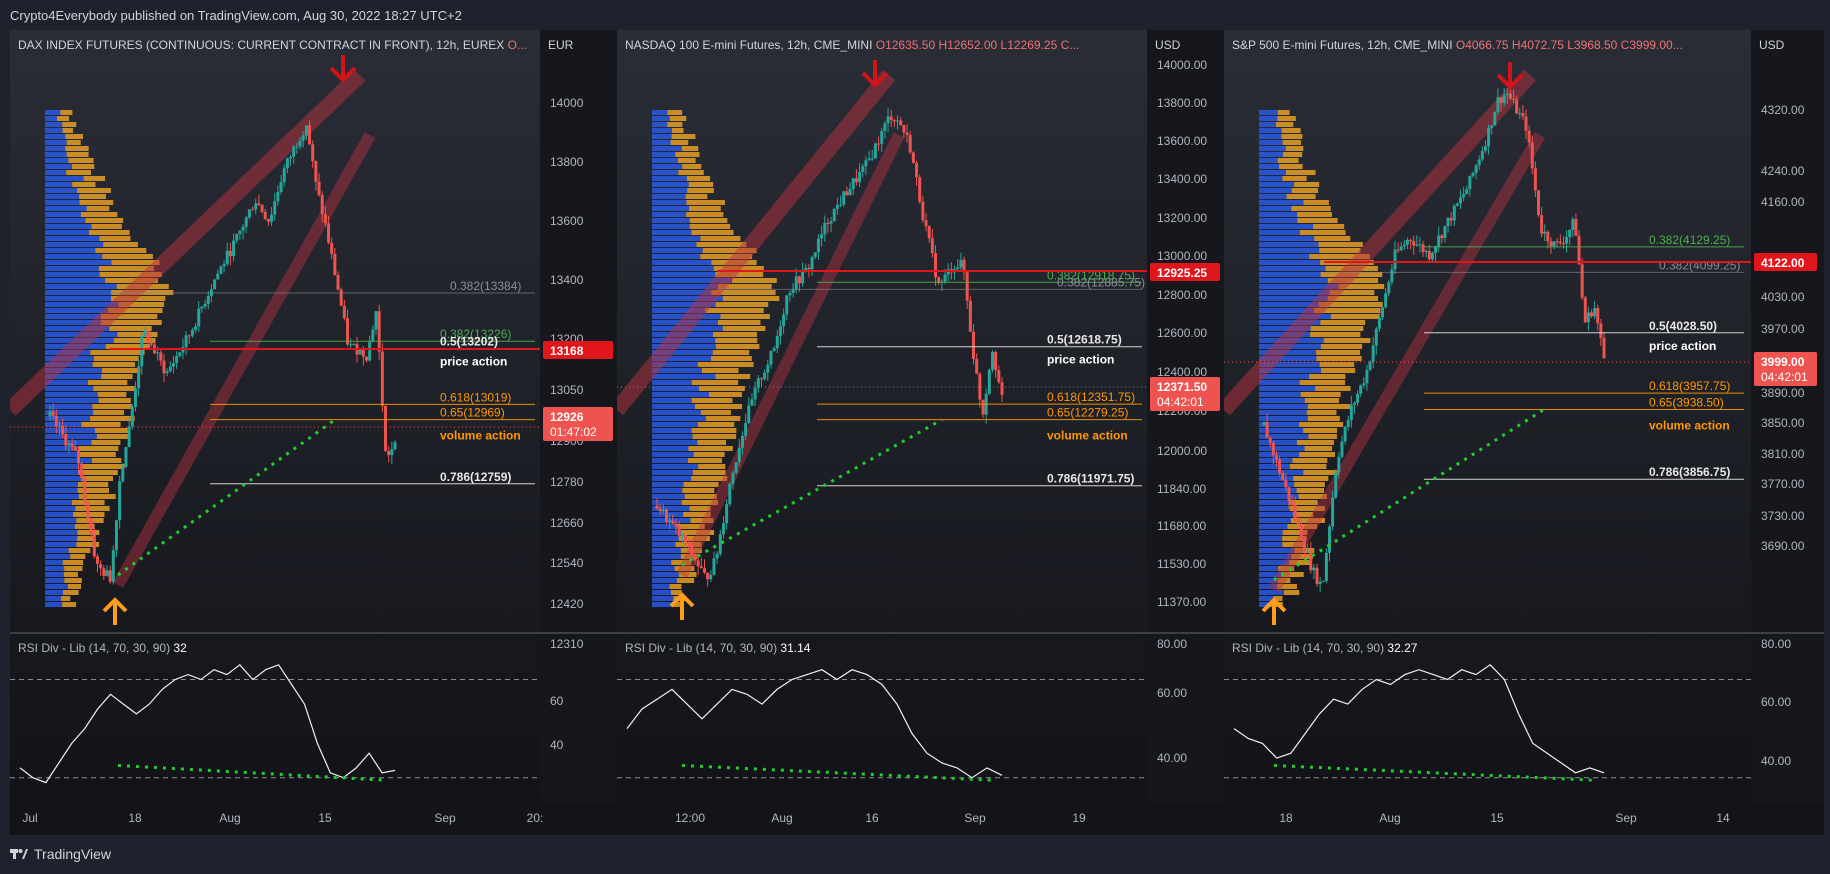 The height and width of the screenshot is (874, 1830). Describe the element at coordinates (1087, 413) in the screenshot. I see `fib-label: 0.65(12279.25)` at that location.